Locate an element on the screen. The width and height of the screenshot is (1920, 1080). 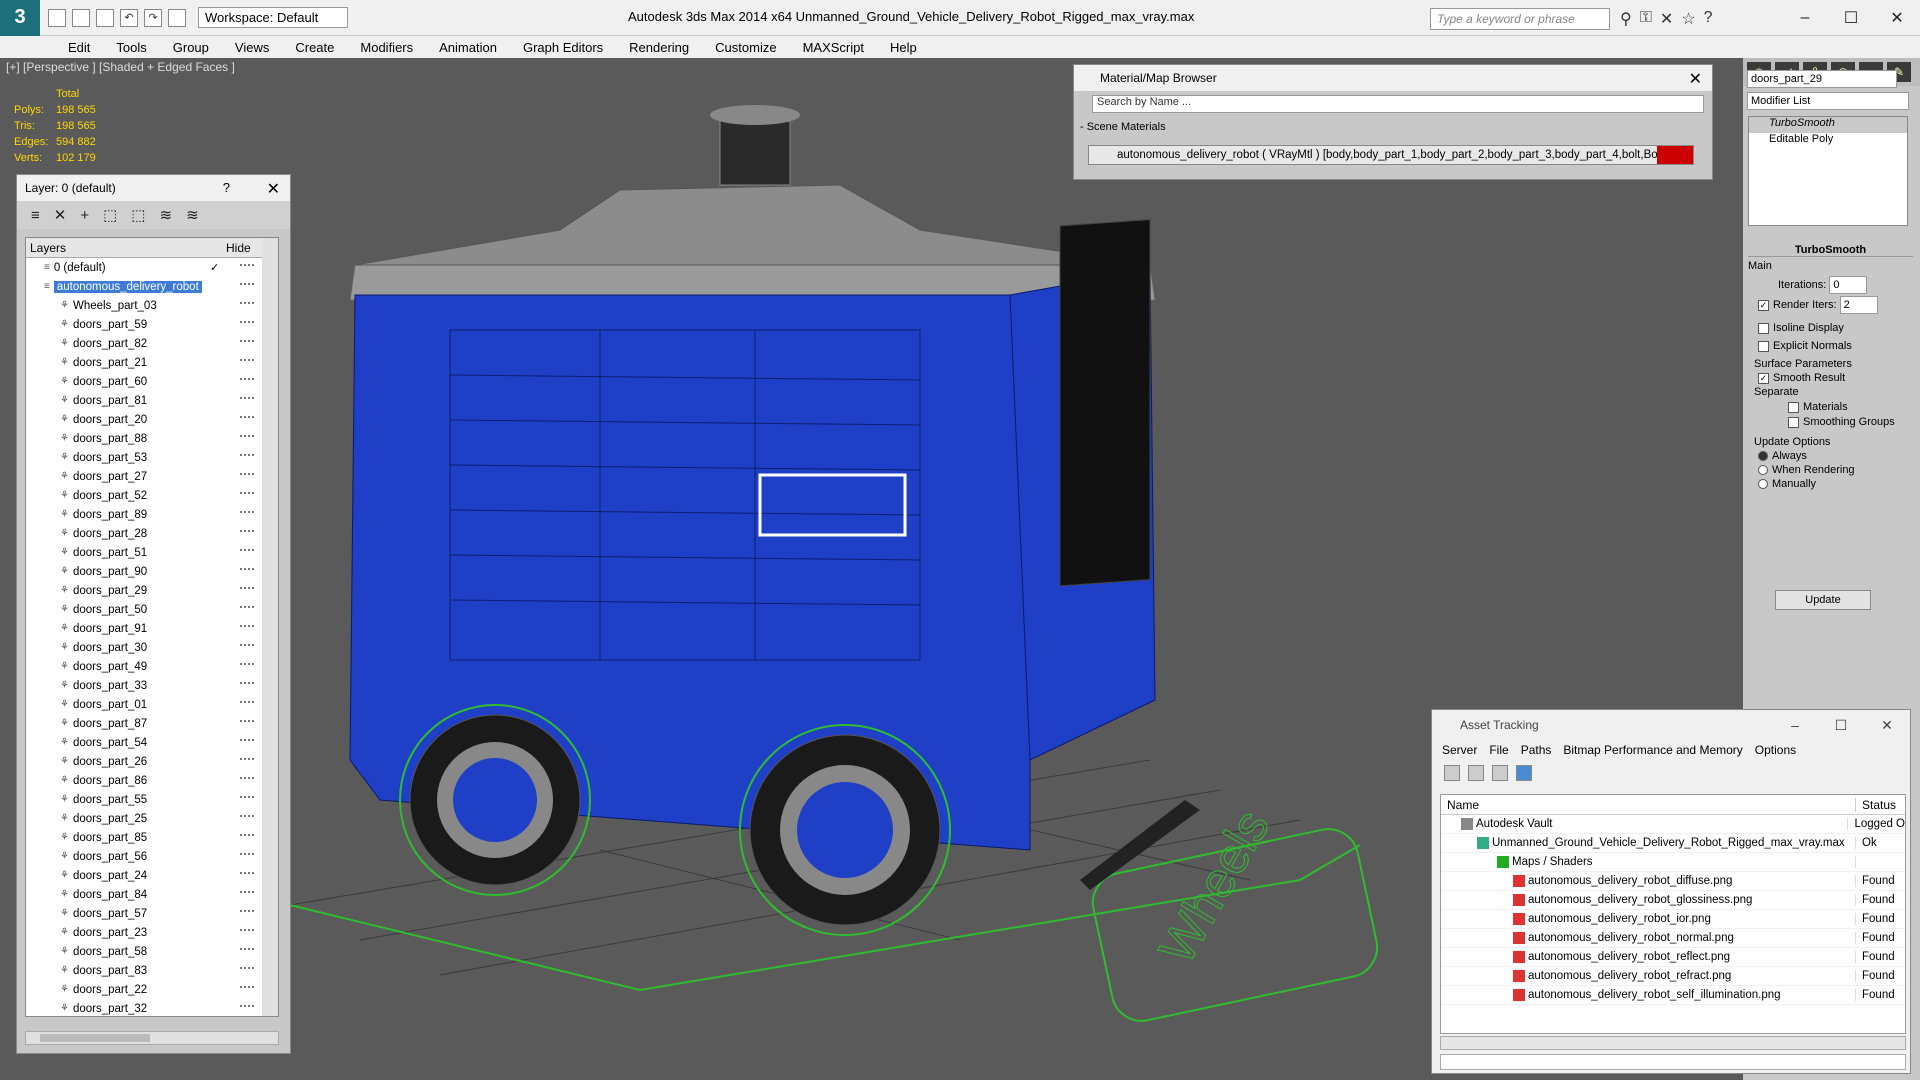
isoline-checkbox is located at coordinates (1763, 328).